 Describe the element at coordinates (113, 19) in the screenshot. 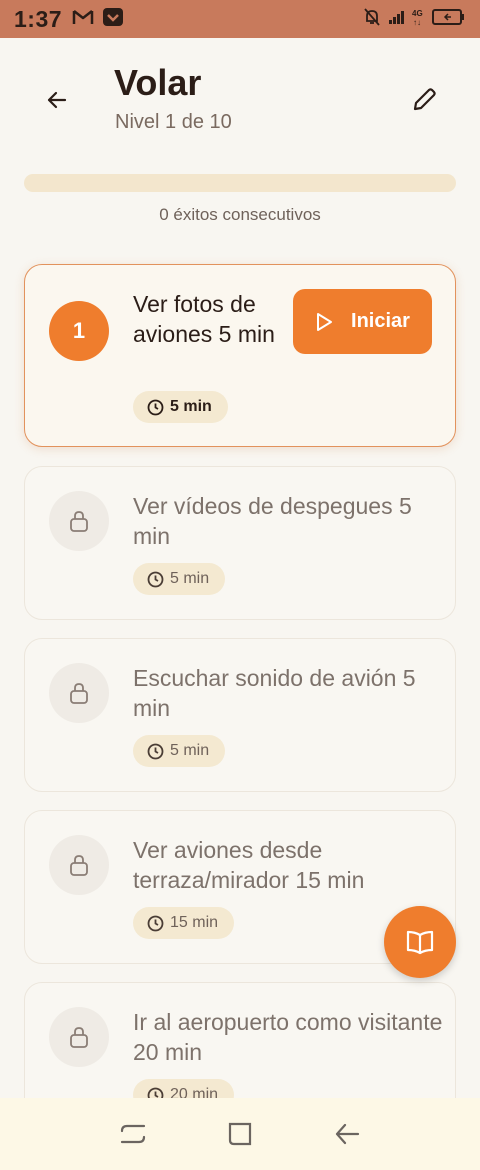

I see `shield-app-icon` at that location.